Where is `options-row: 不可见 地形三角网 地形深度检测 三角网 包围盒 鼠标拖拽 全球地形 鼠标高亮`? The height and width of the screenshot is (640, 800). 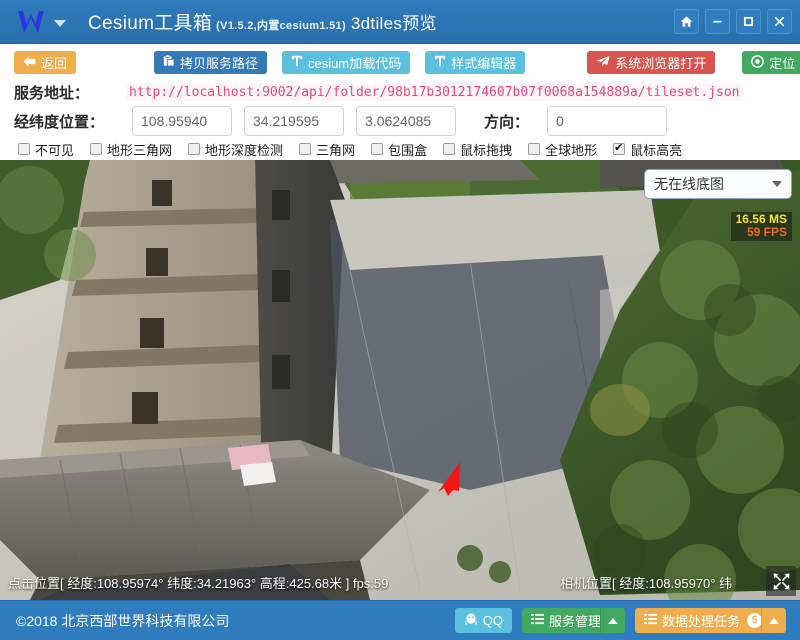
options-row: 不可见 地形三角网 地形深度检测 三角网 包围盒 鼠标拖拽 全球地形 鼠标高亮 is located at coordinates (400, 149).